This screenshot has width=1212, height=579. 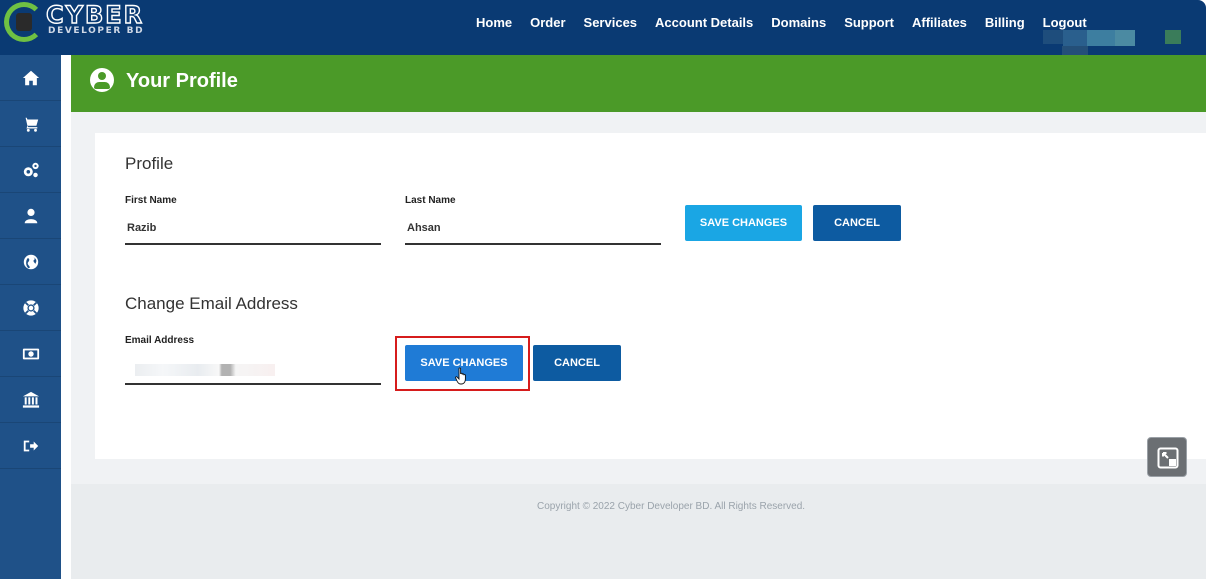 I want to click on page-header: Your Profile, so click(x=638, y=83).